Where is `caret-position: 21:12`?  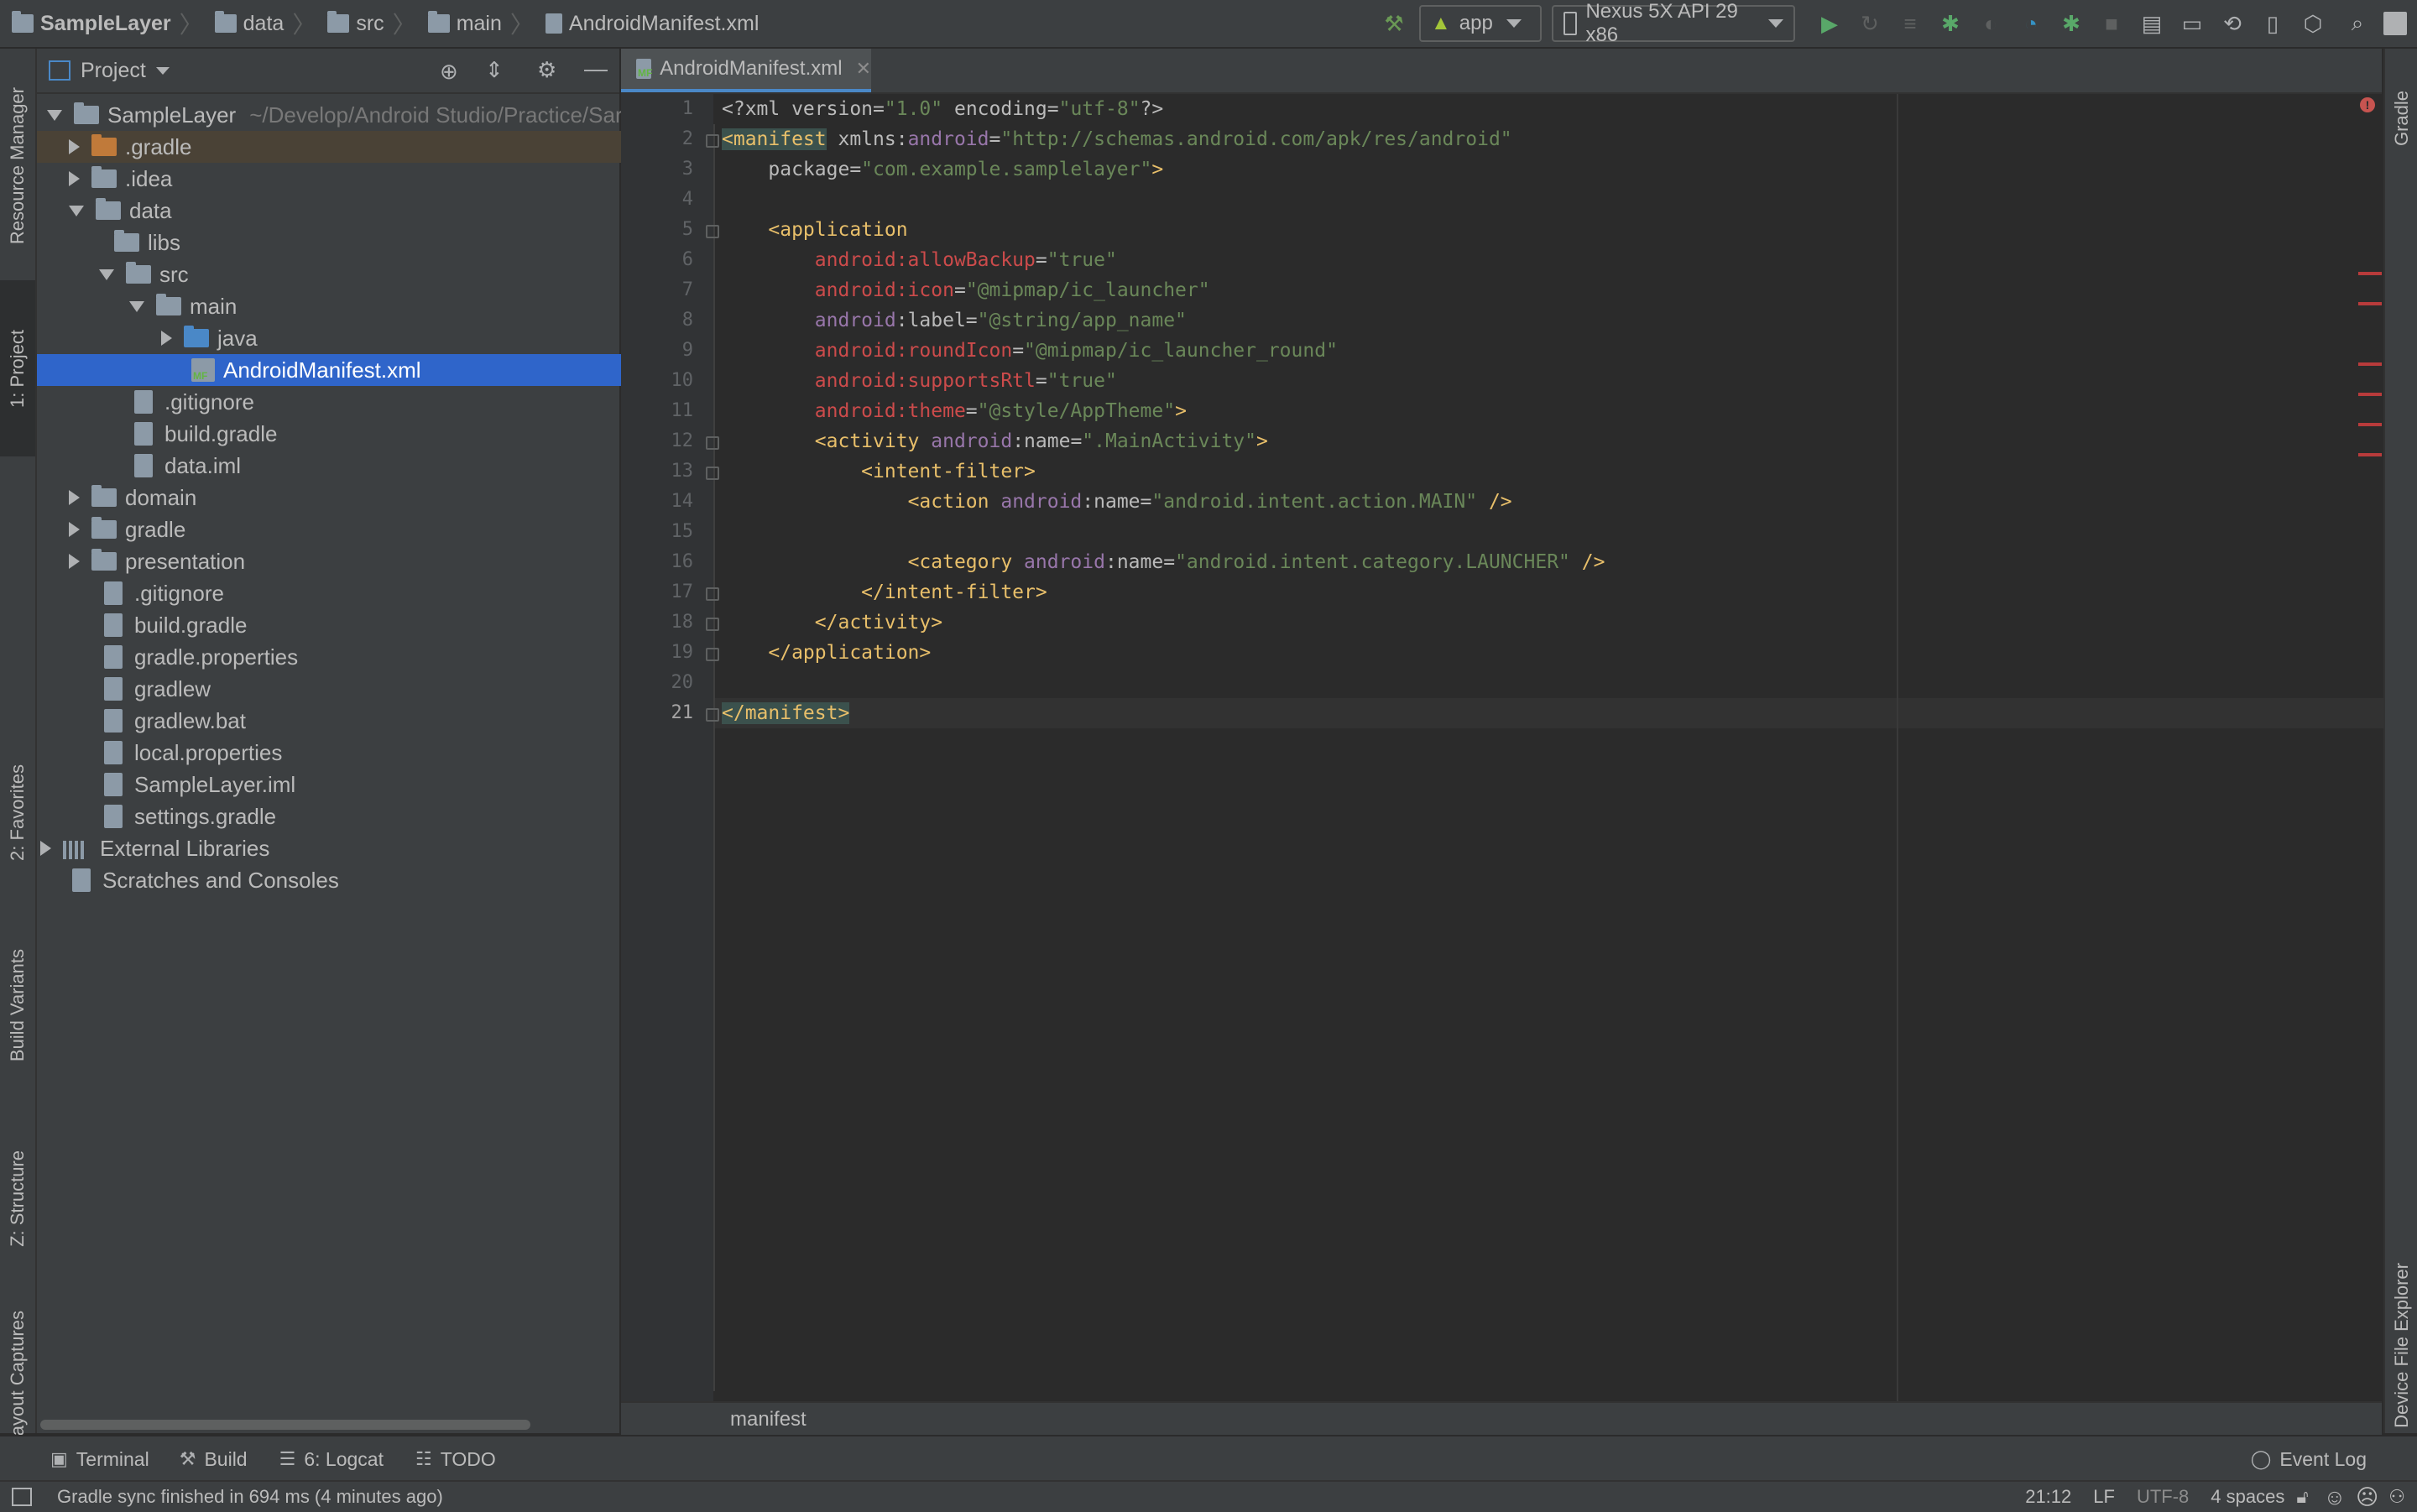 caret-position: 21:12 is located at coordinates (2048, 1497).